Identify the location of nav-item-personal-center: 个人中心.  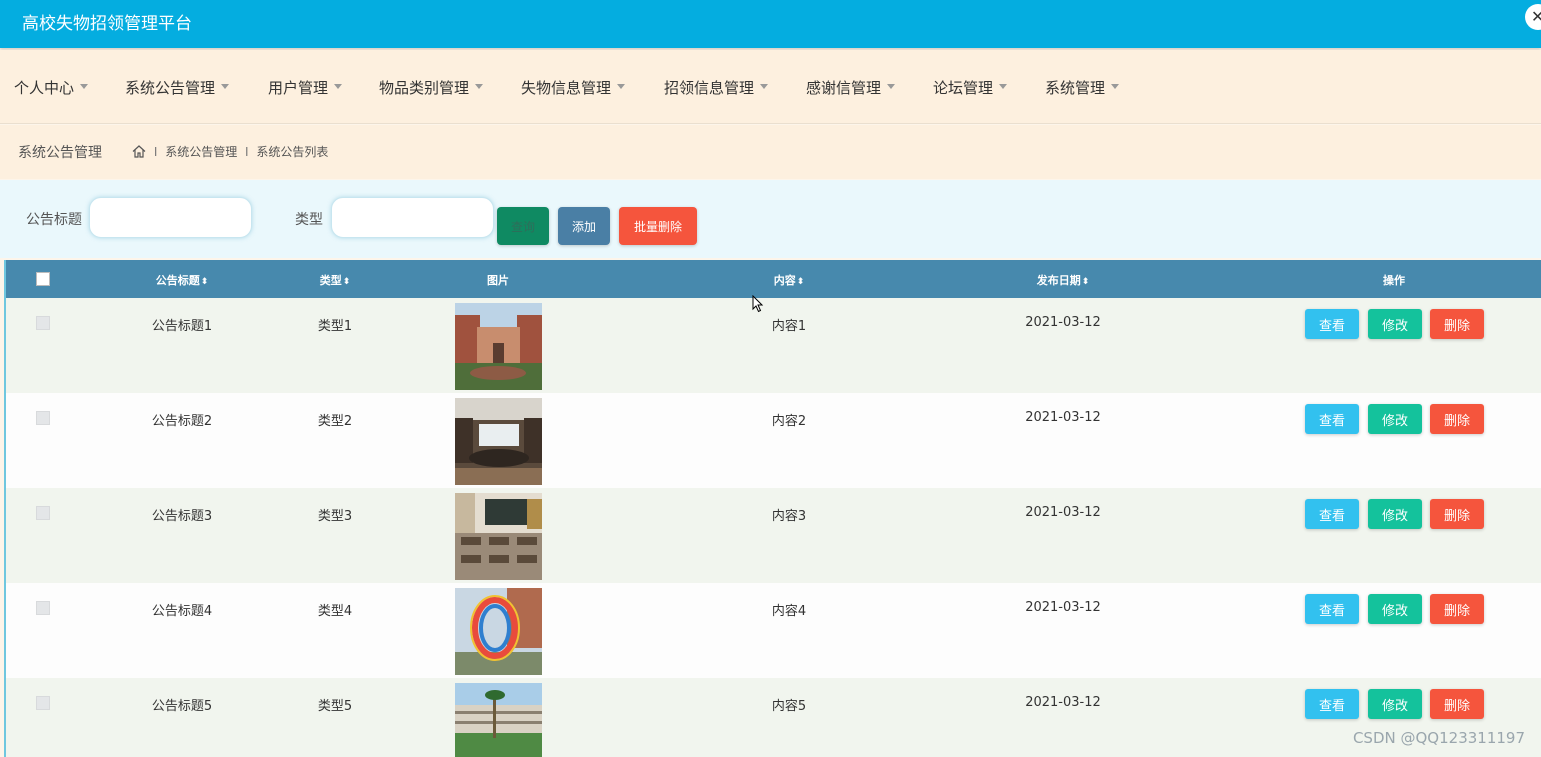
(51, 87).